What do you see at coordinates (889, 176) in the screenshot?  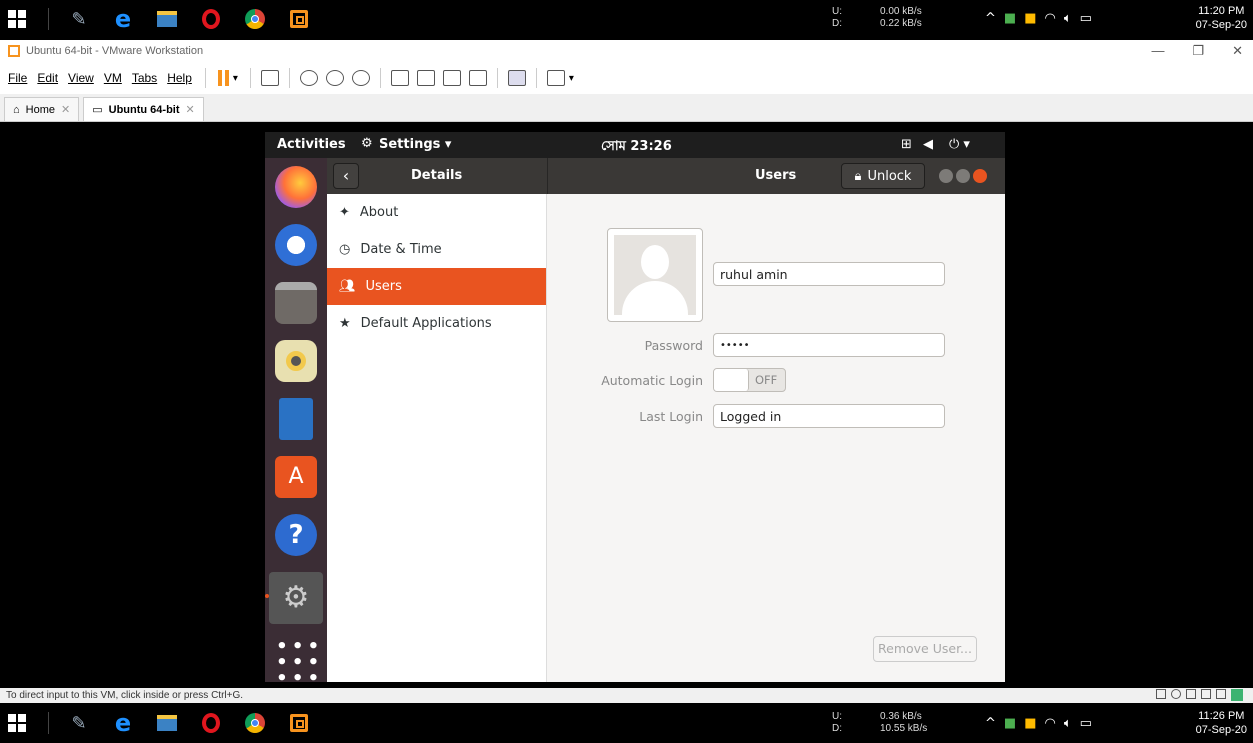 I see `unlock-label: Unlock` at bounding box center [889, 176].